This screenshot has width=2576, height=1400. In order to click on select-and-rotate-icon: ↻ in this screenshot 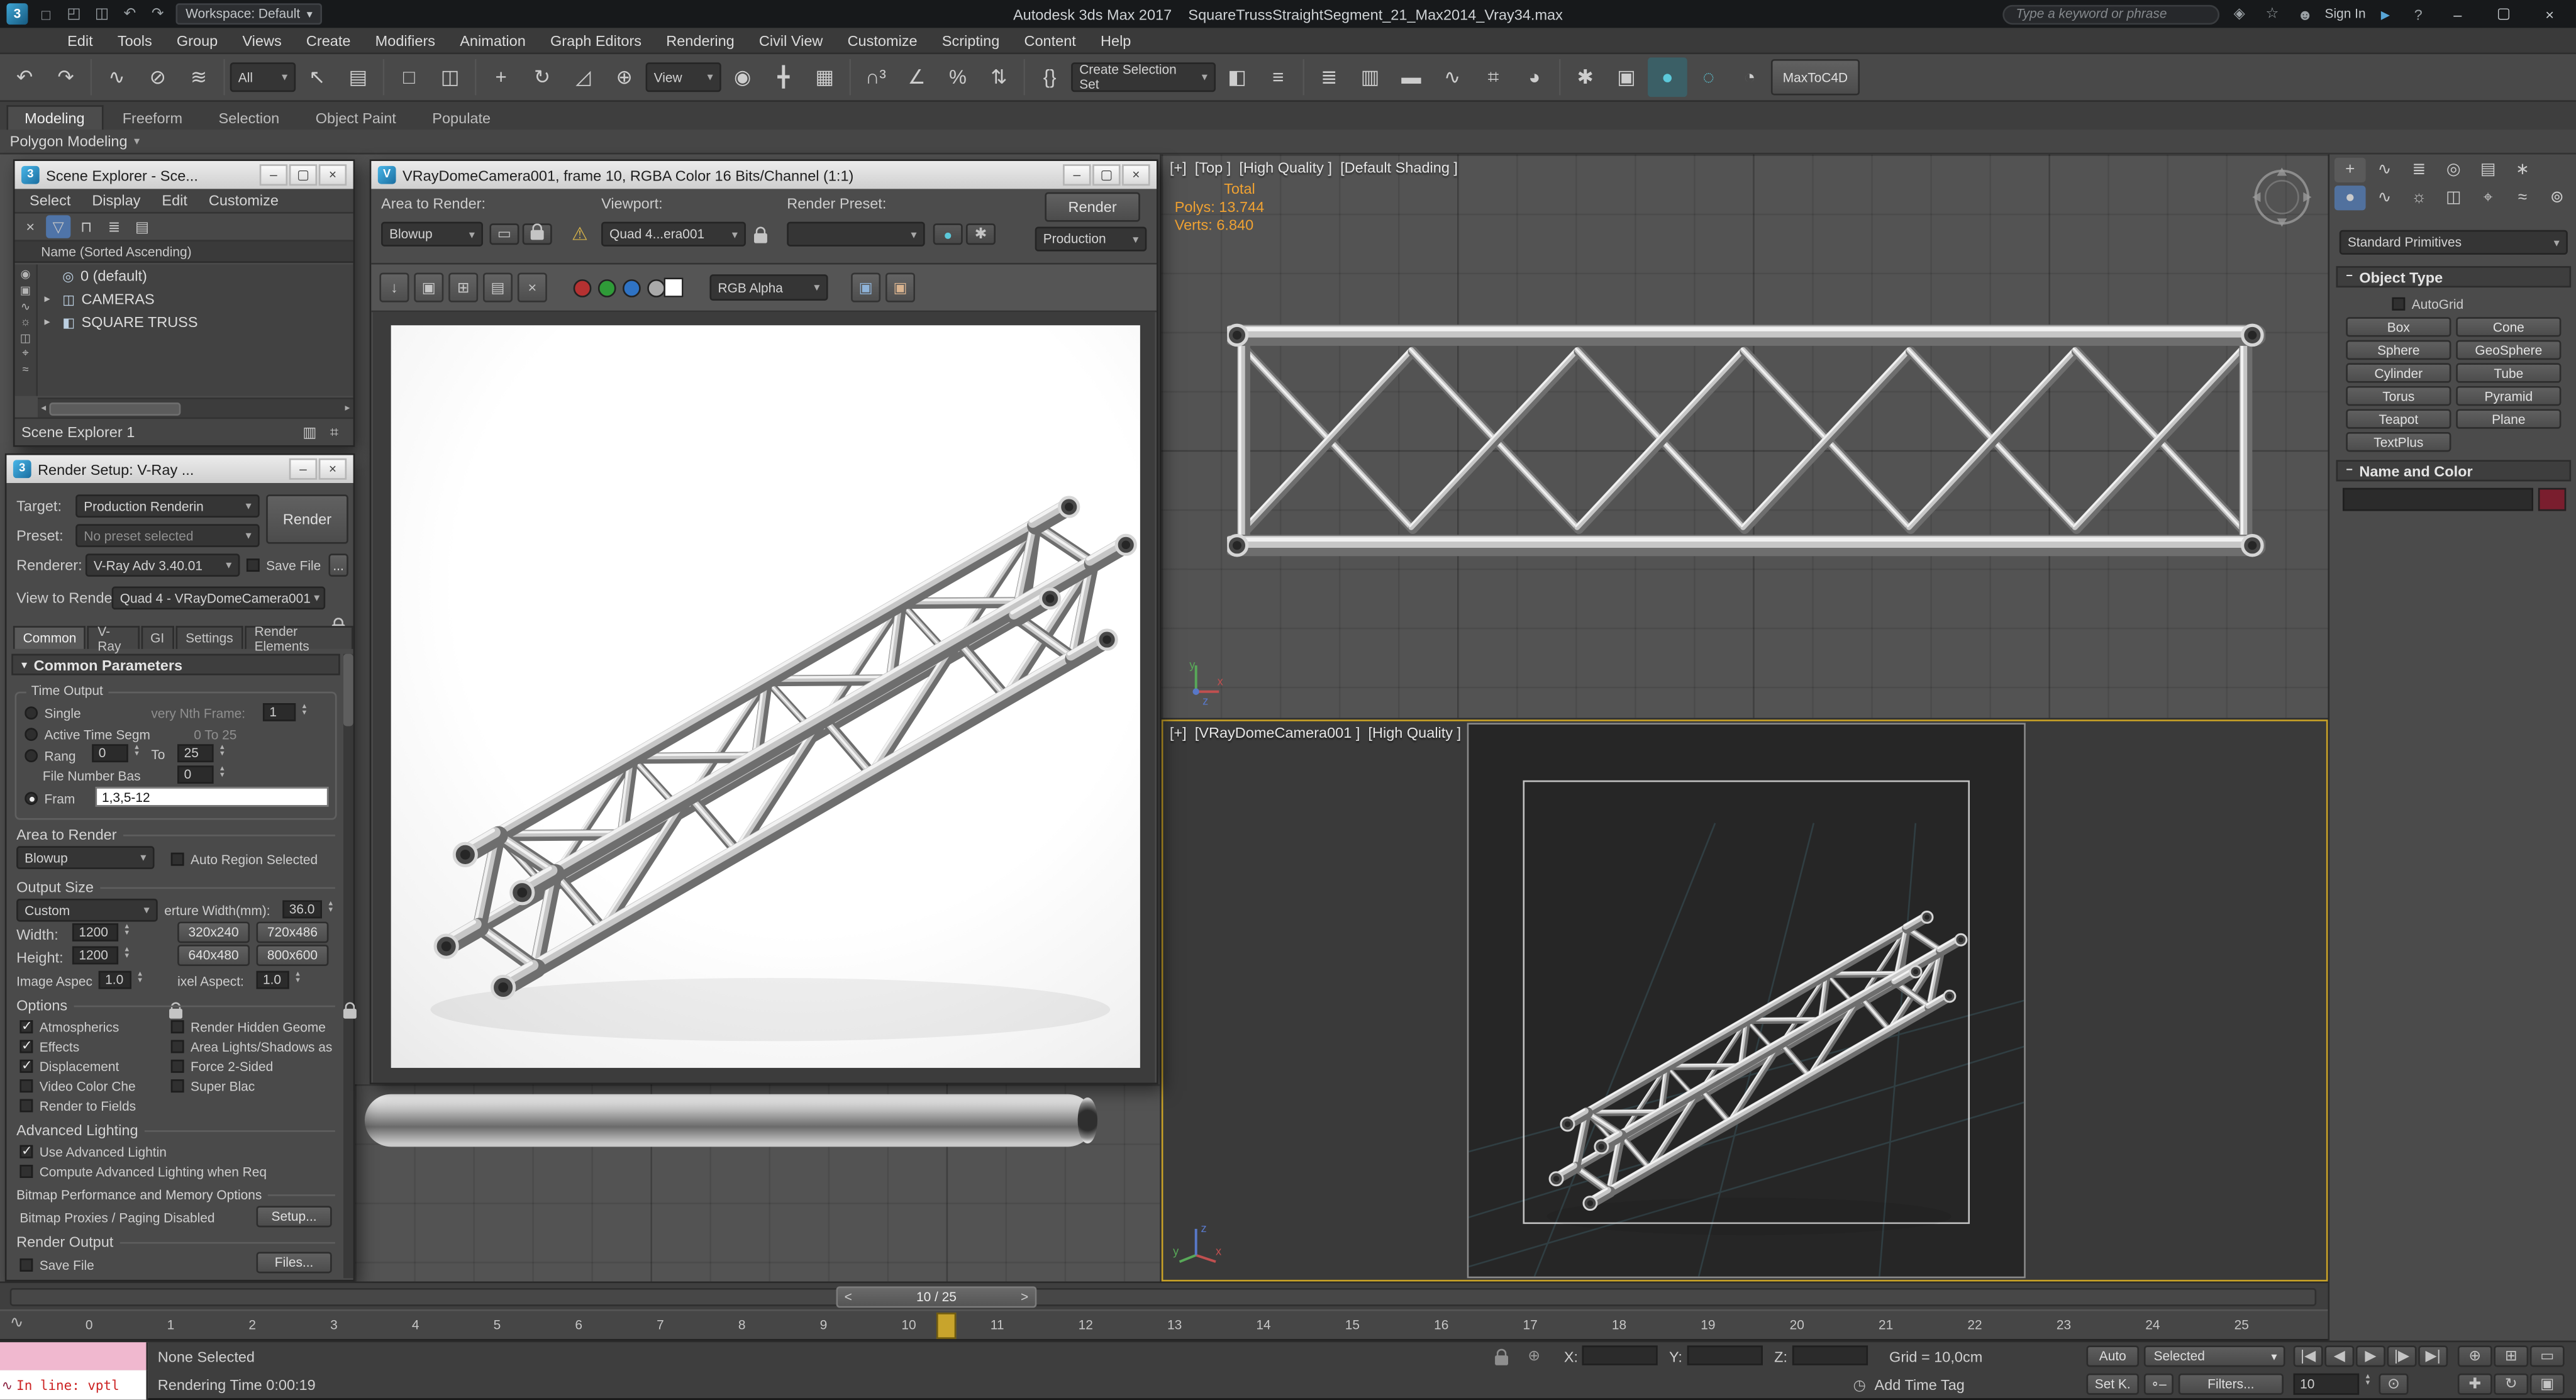, I will do `click(542, 77)`.